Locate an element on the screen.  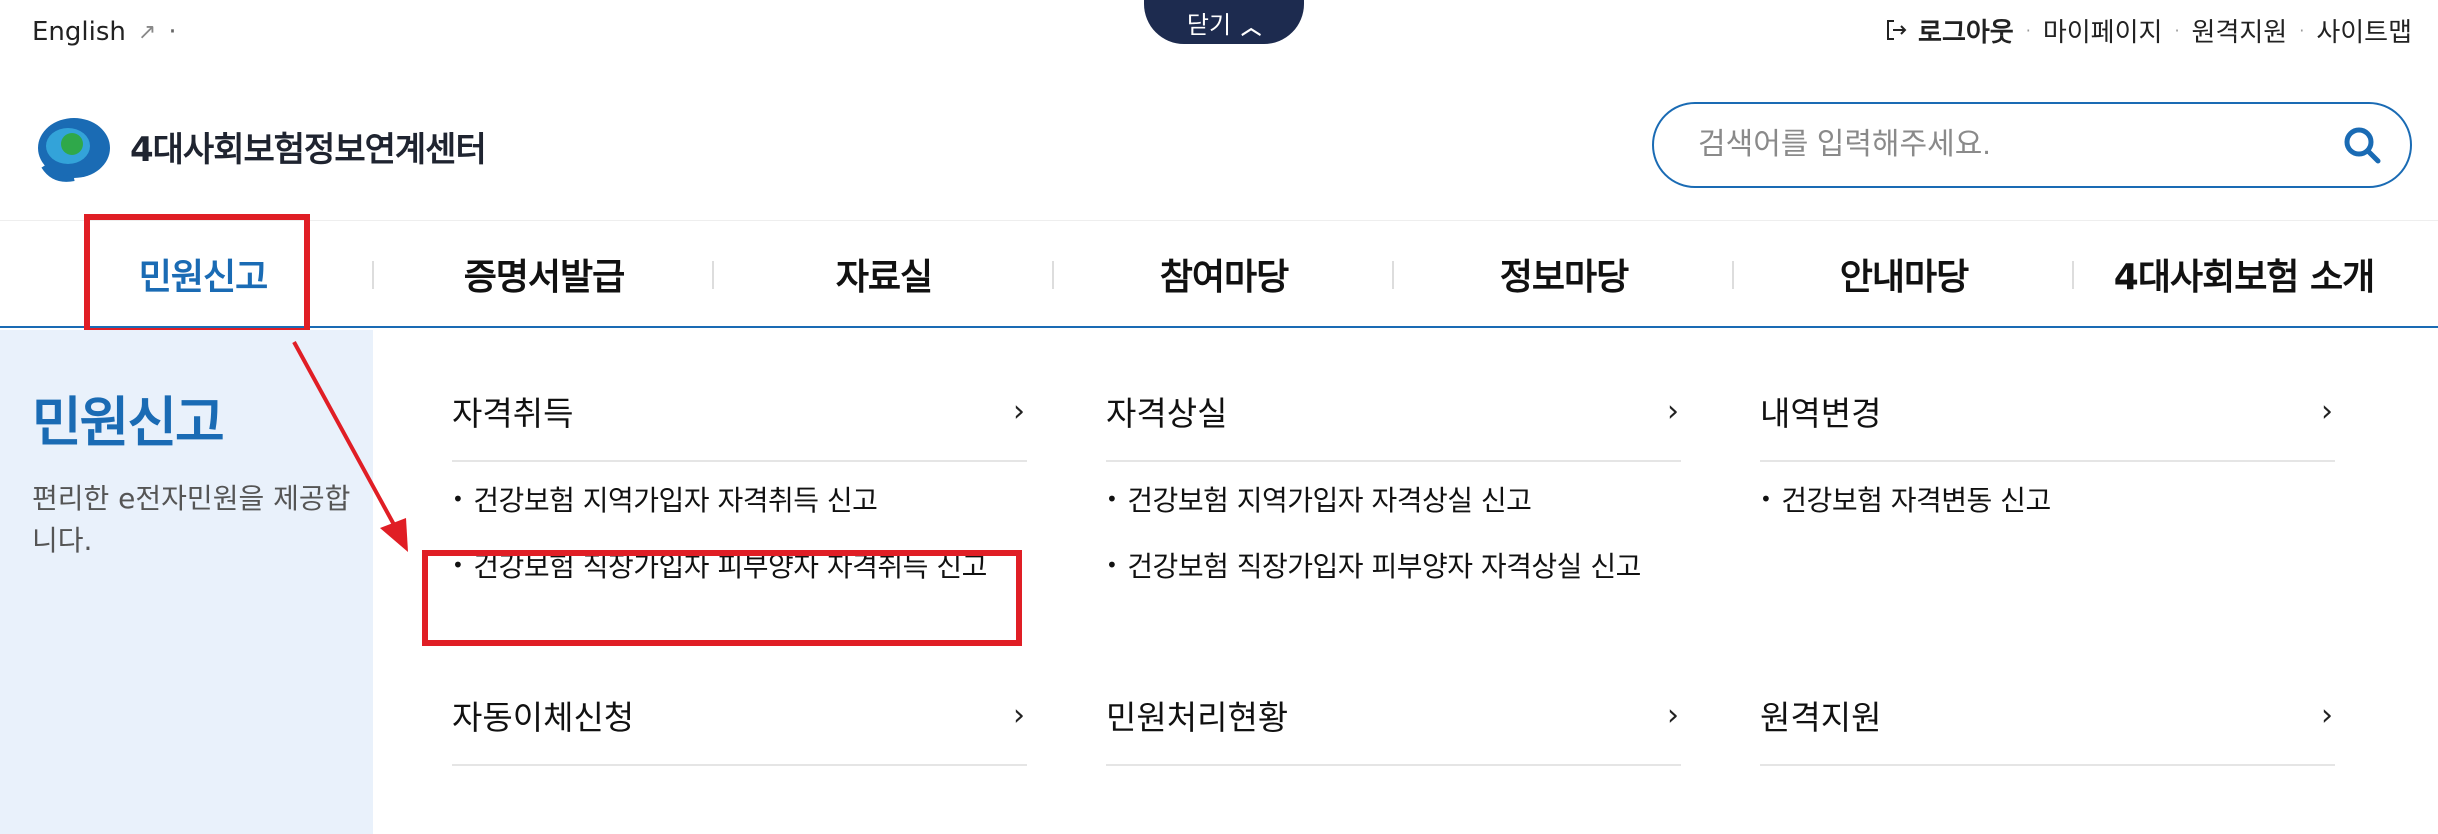
side-title: 민원신고 is located at coordinates (128, 422).